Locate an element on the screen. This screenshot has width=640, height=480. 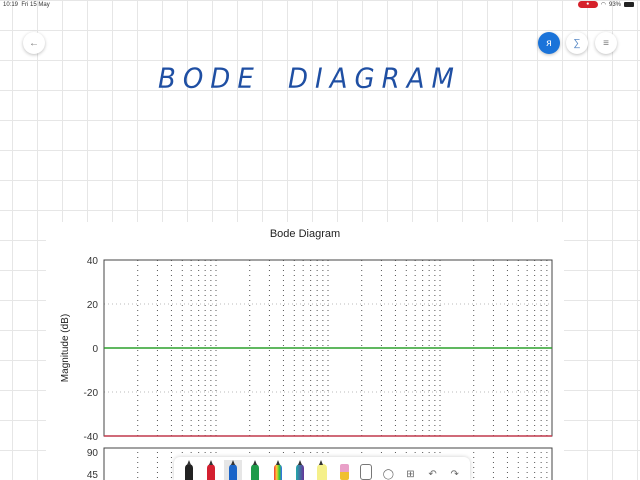
y-tick-label: 0 is located at coordinates (95, 349).